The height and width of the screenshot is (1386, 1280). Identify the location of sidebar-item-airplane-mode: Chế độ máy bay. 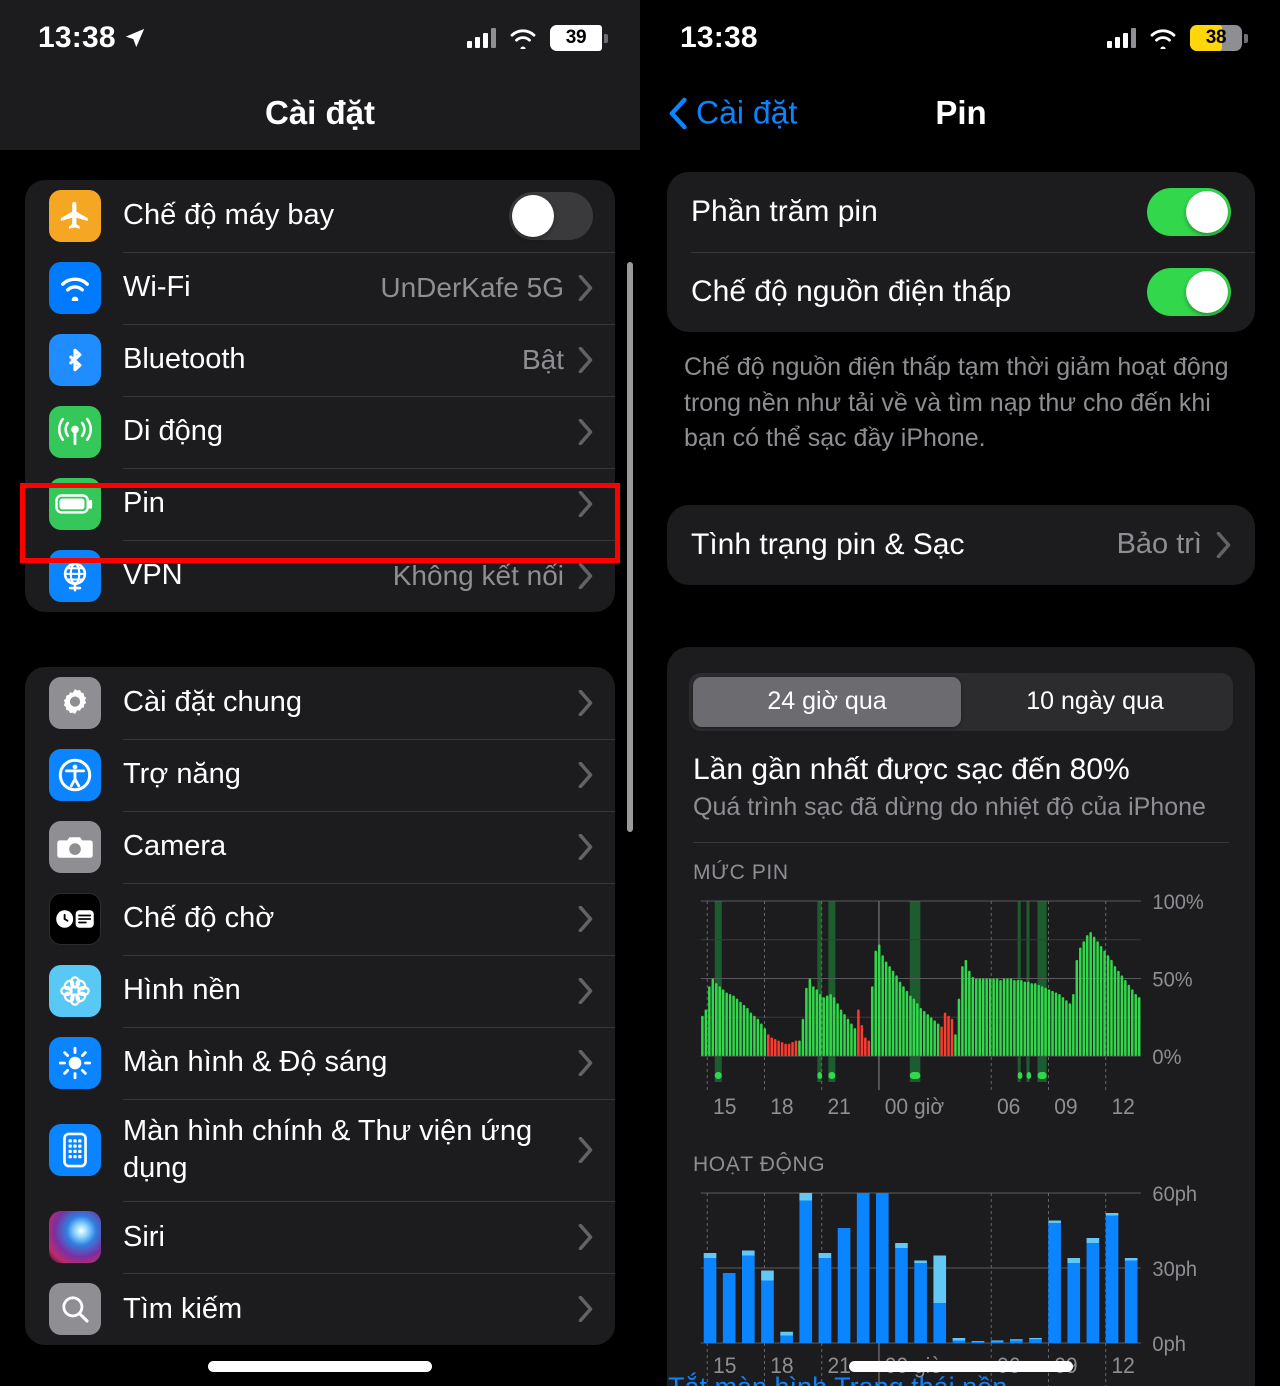
(320, 216).